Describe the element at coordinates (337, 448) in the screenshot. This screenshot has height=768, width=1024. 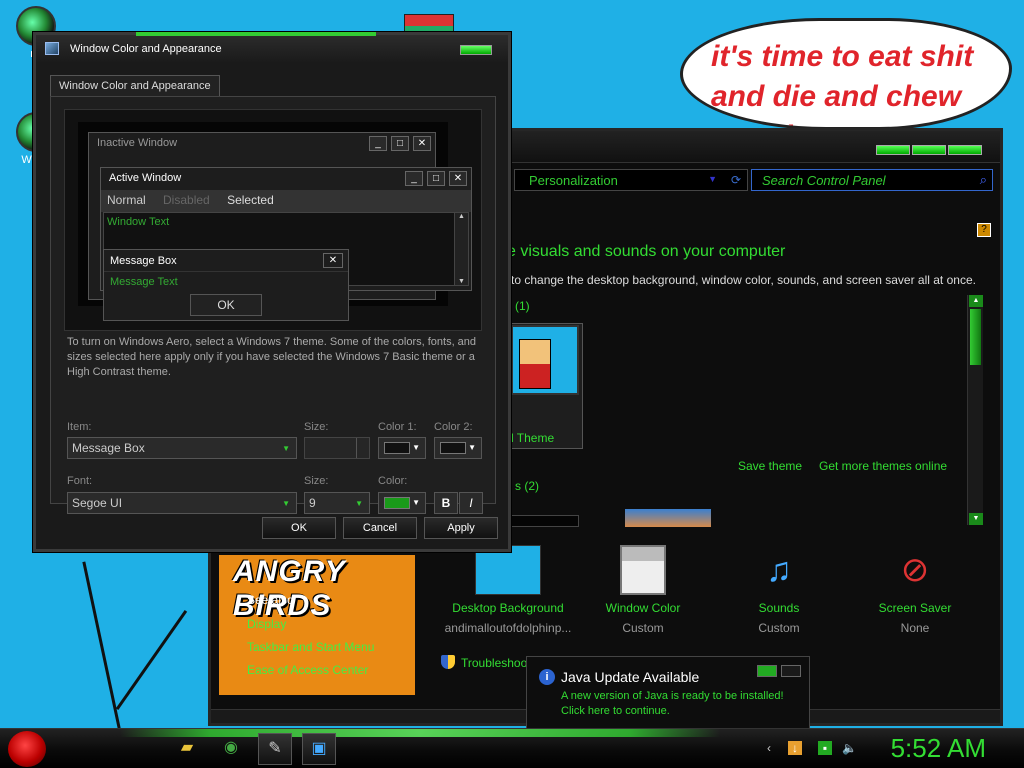
I see `size-stepper` at that location.